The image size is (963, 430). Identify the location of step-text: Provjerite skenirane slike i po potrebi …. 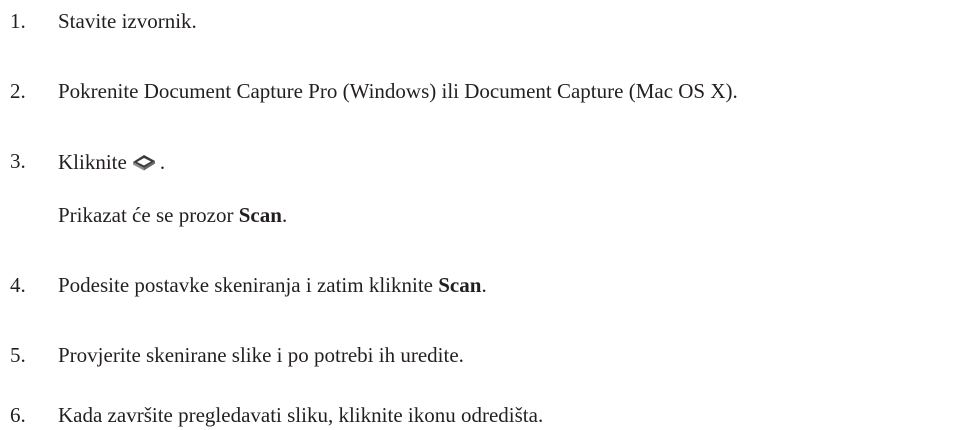
(261, 355).